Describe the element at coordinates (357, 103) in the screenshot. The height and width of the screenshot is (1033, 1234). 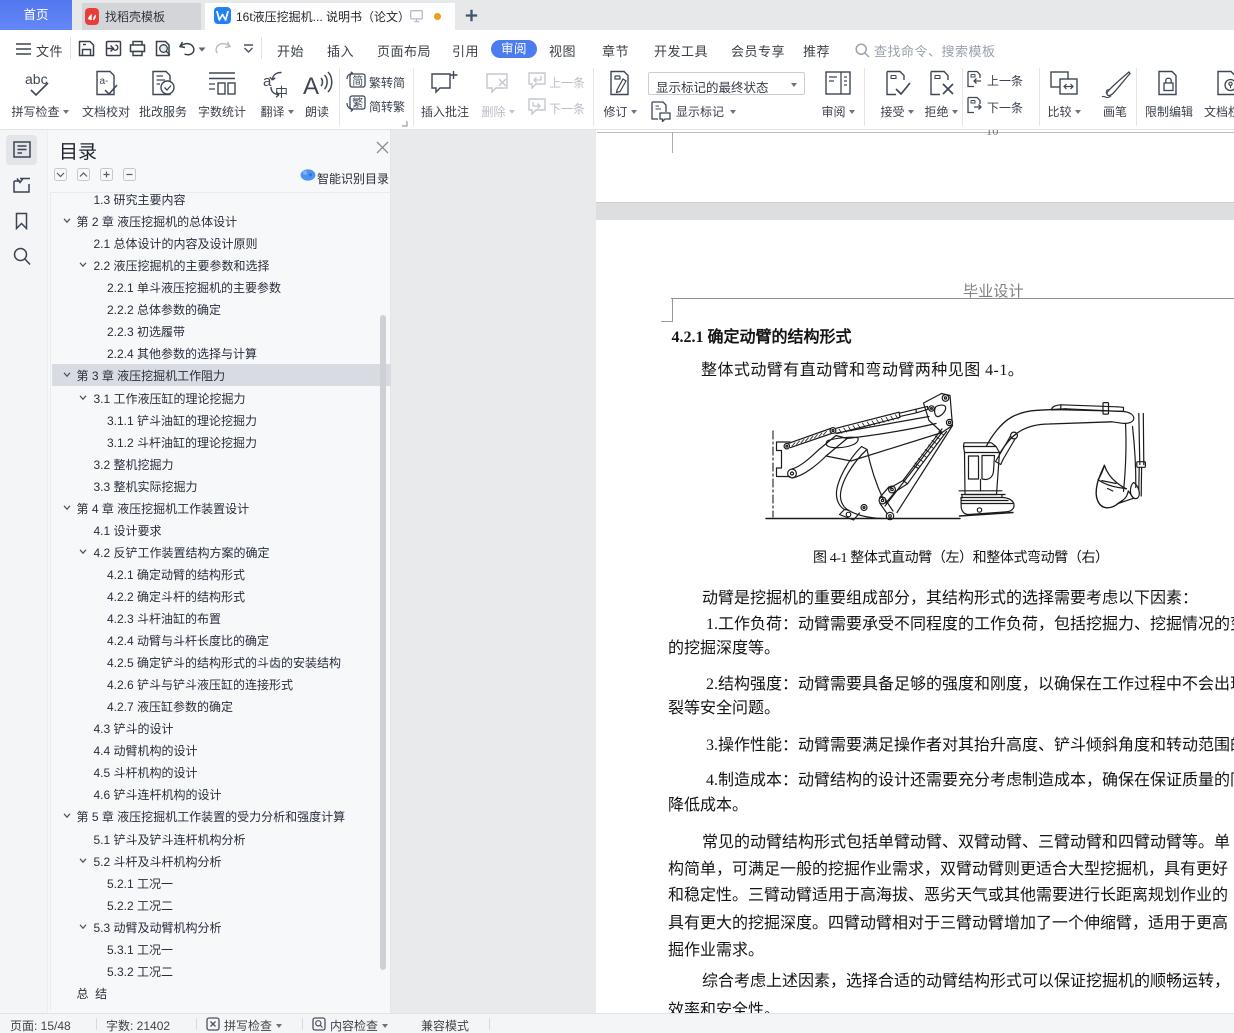
I see `svg-text: 繁` at that location.